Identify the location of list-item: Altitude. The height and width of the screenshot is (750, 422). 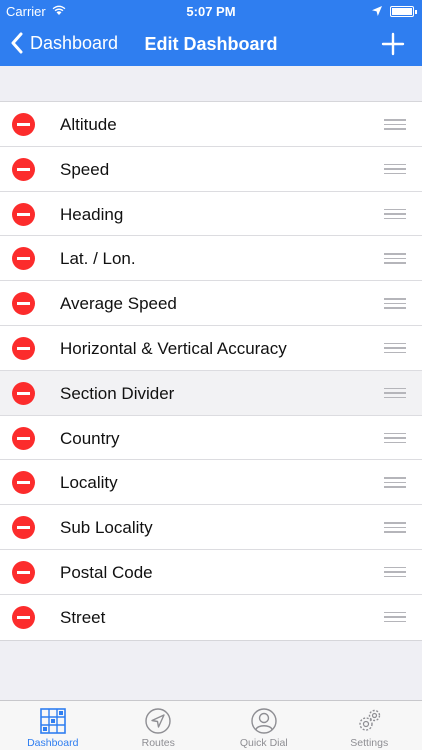
(211, 124).